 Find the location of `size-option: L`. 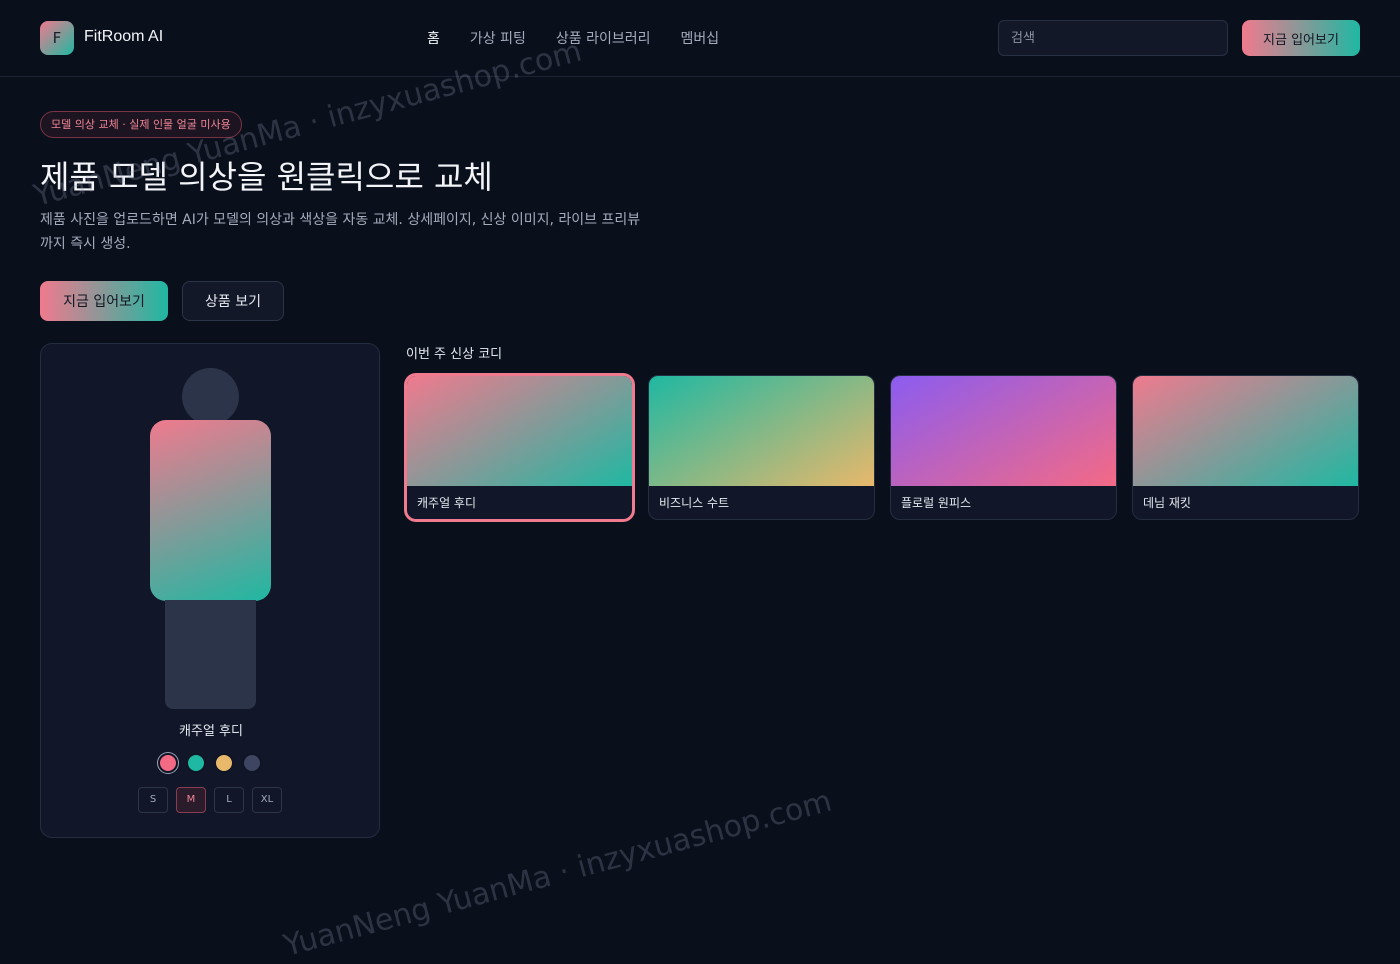

size-option: L is located at coordinates (229, 800).